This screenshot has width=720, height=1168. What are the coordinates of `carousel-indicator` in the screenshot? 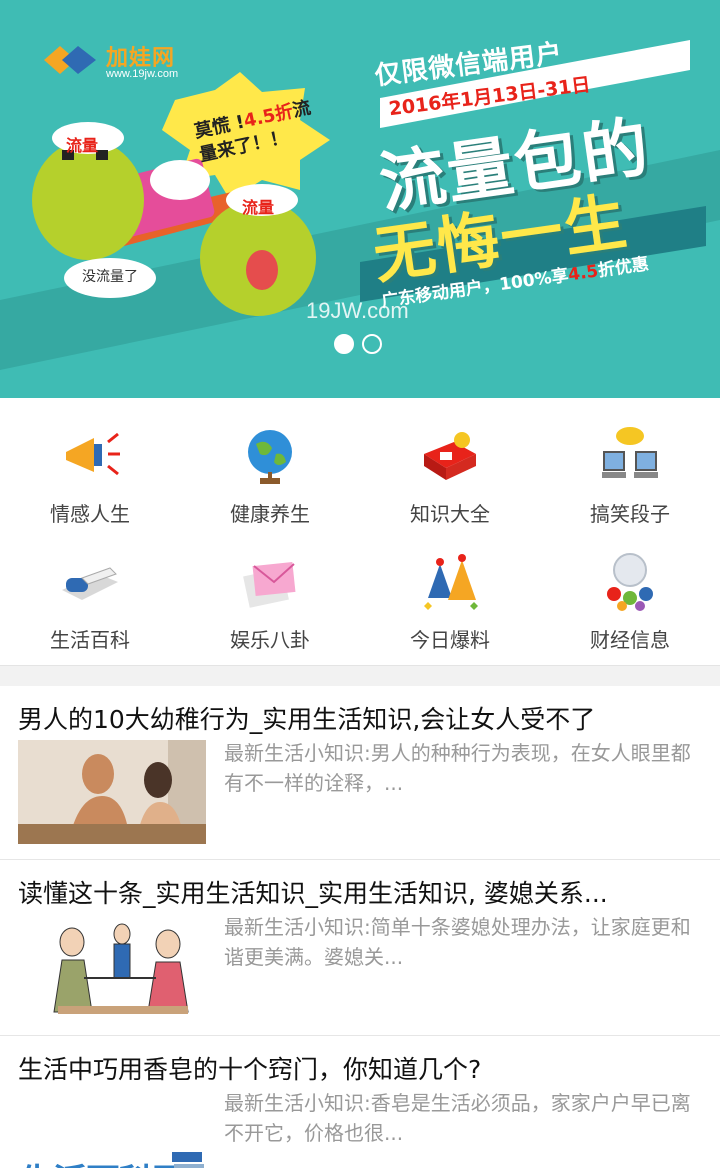 It's located at (358, 344).